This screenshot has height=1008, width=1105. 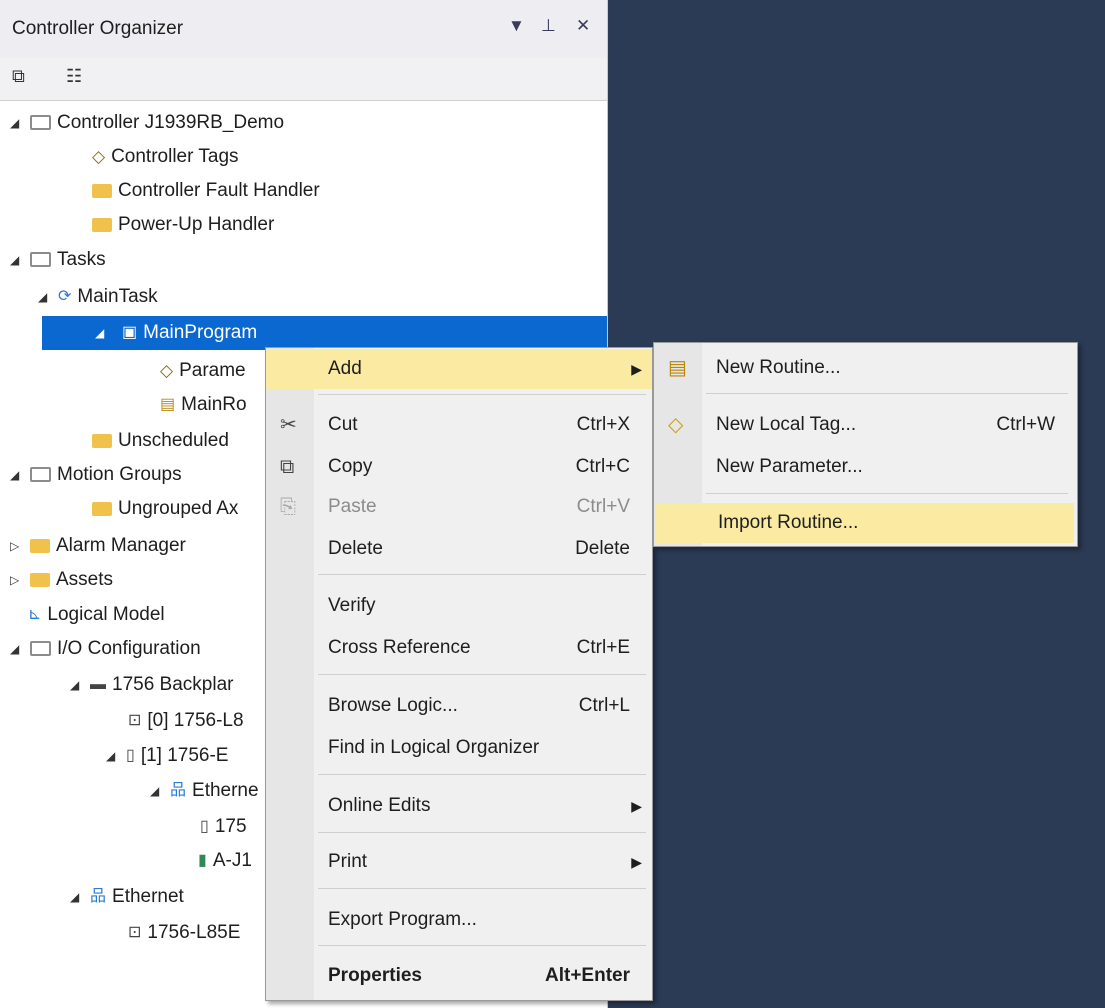 What do you see at coordinates (459, 606) in the screenshot?
I see `menu-item-verify: Verify` at bounding box center [459, 606].